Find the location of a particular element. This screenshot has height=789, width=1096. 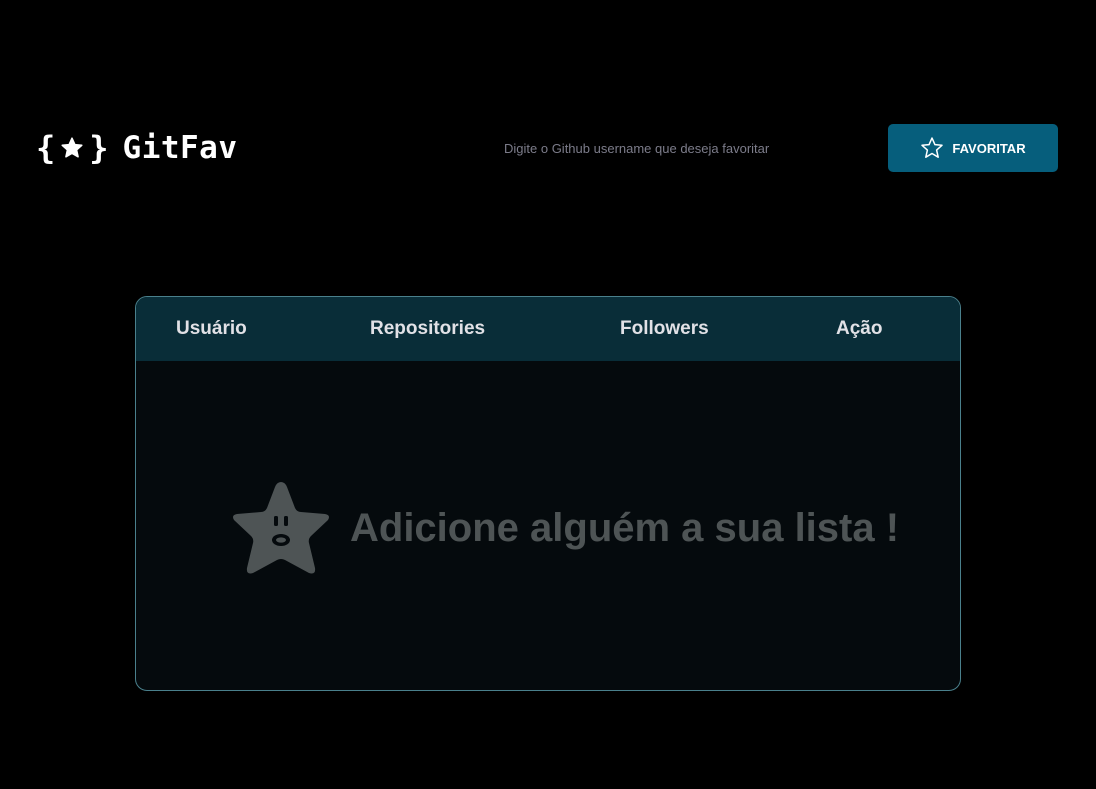

favorite-button: FAVORITAR is located at coordinates (973, 148).